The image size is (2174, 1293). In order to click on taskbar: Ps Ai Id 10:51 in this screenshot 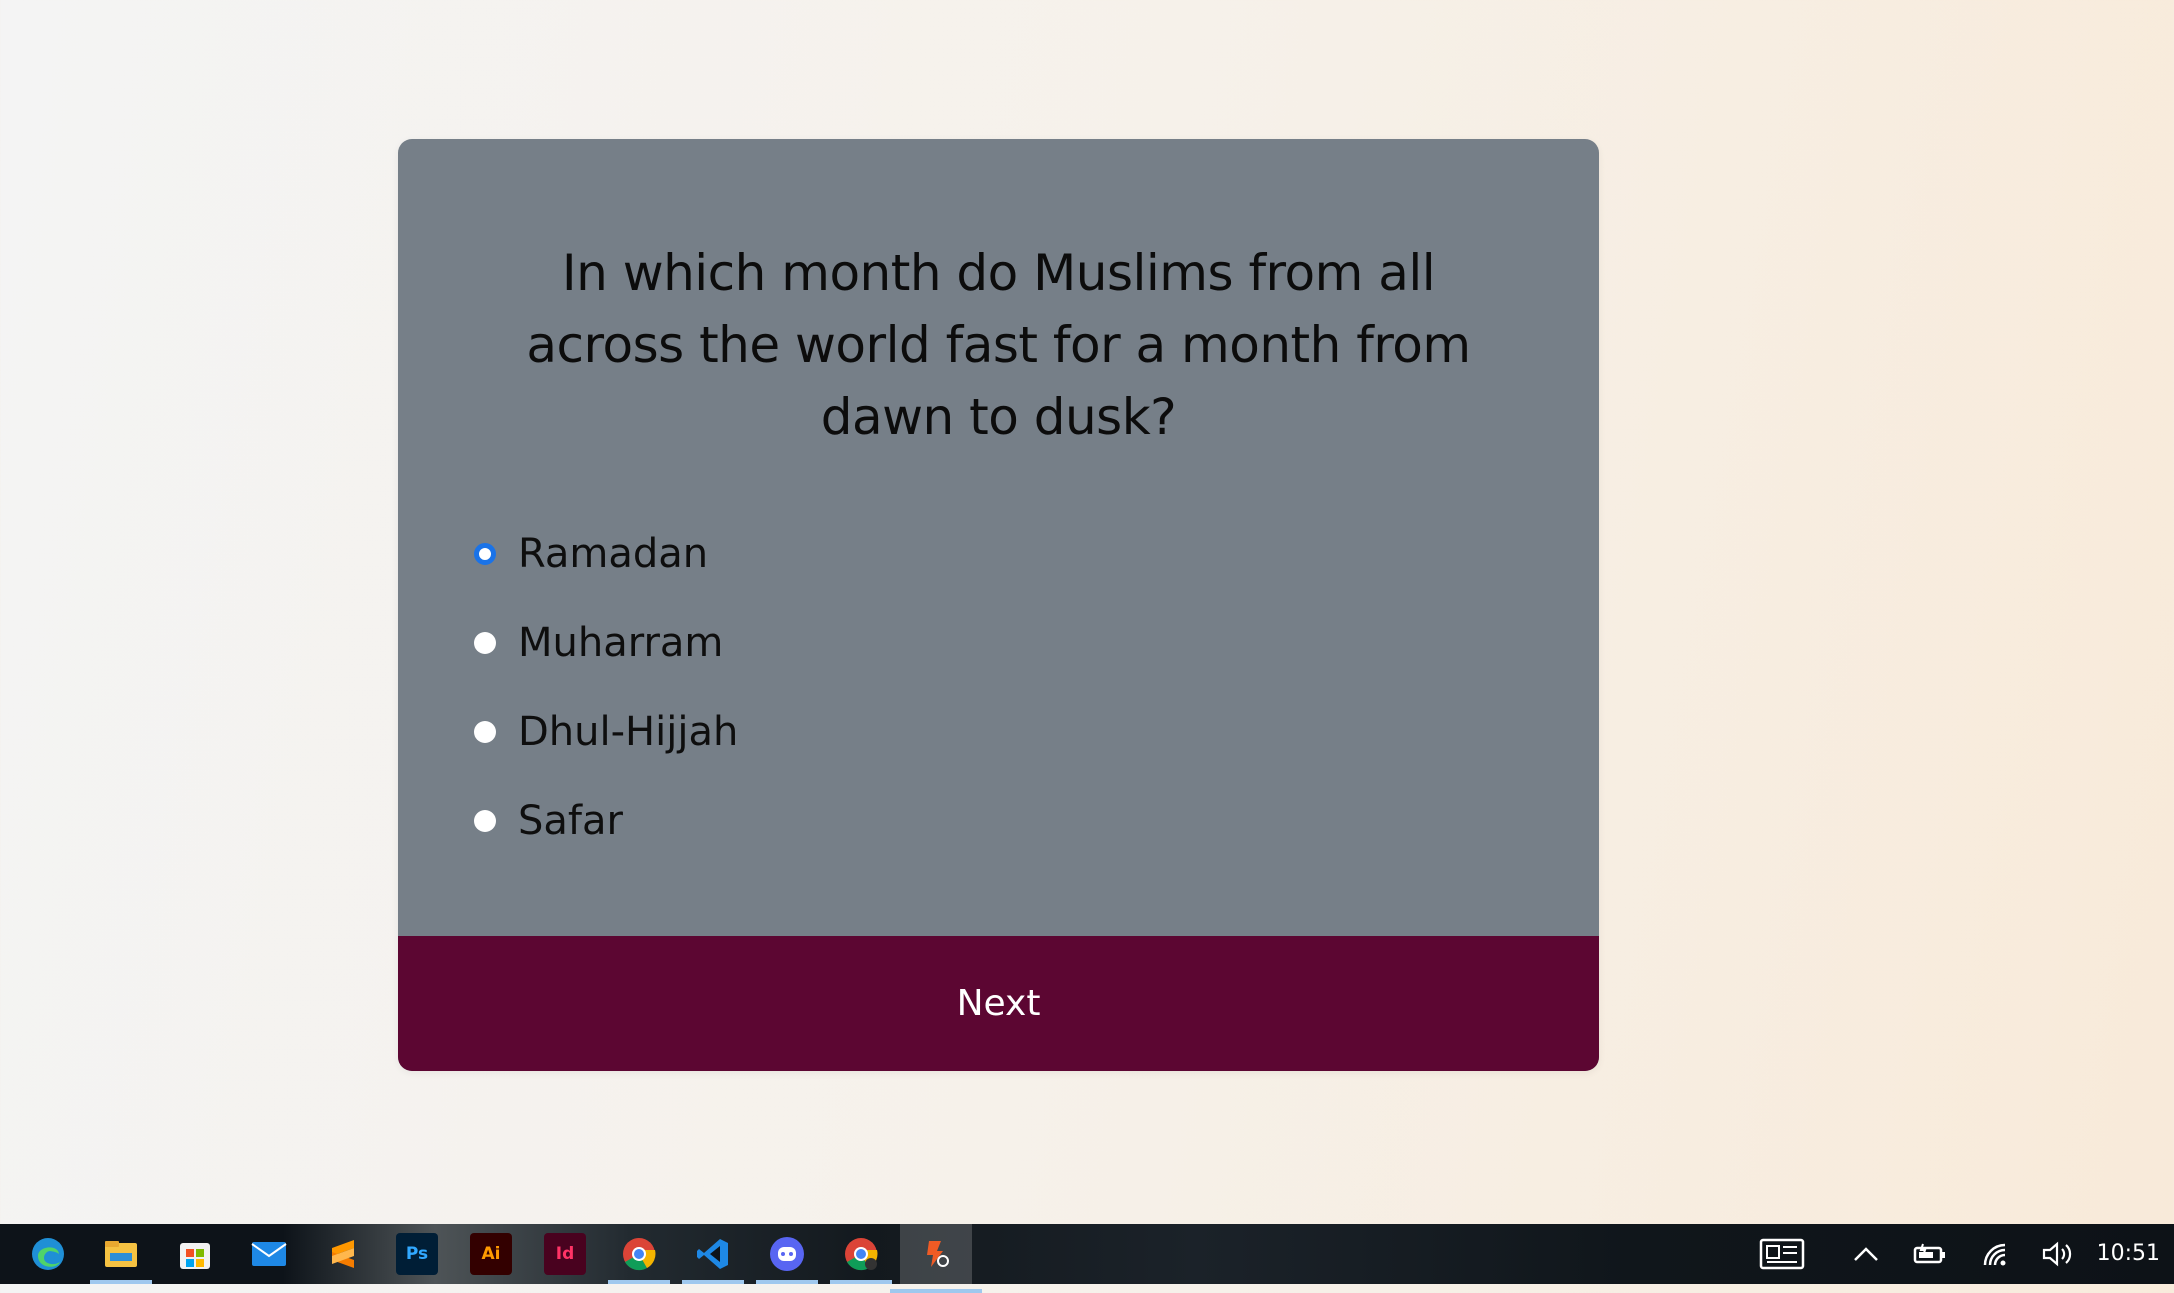, I will do `click(1087, 1258)`.